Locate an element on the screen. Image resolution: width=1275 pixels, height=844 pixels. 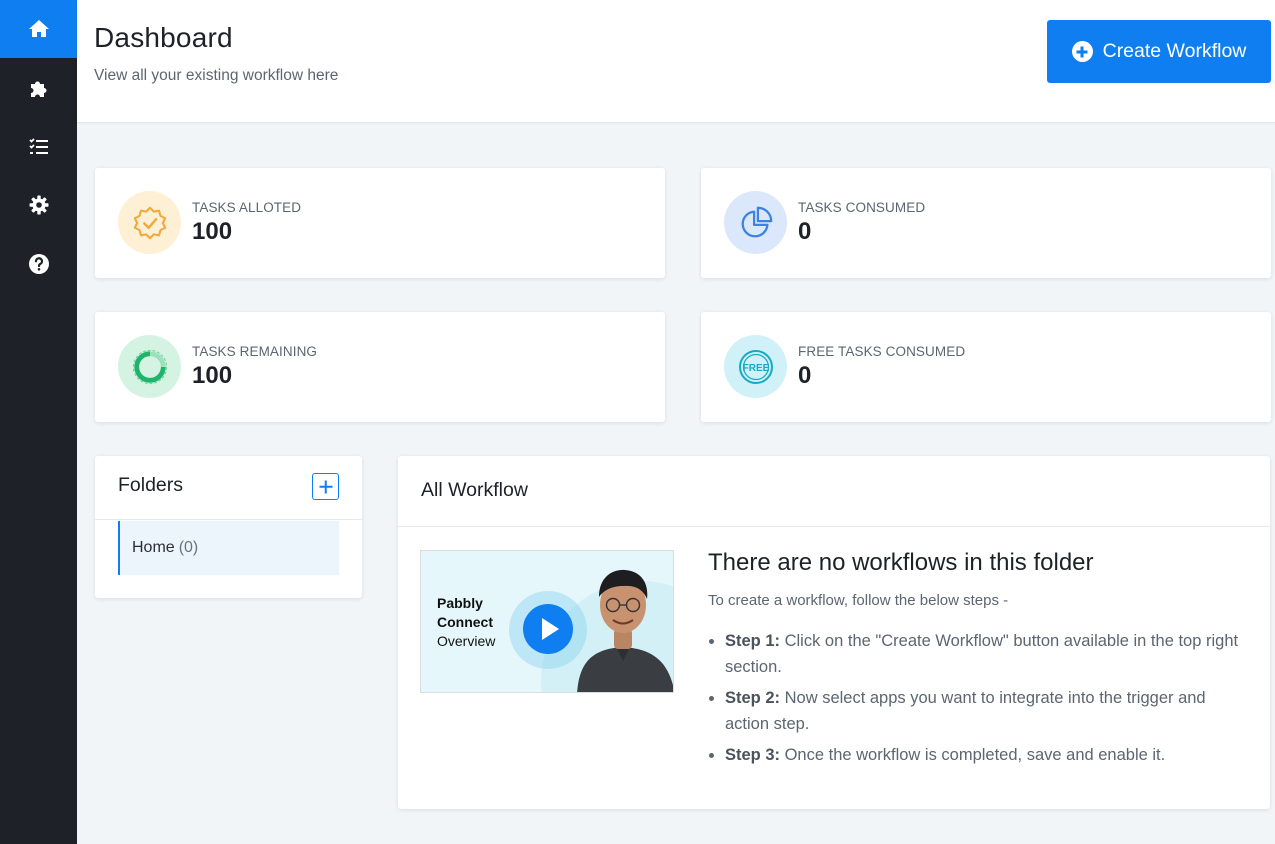
sidebar-item-help is located at coordinates (38, 264).